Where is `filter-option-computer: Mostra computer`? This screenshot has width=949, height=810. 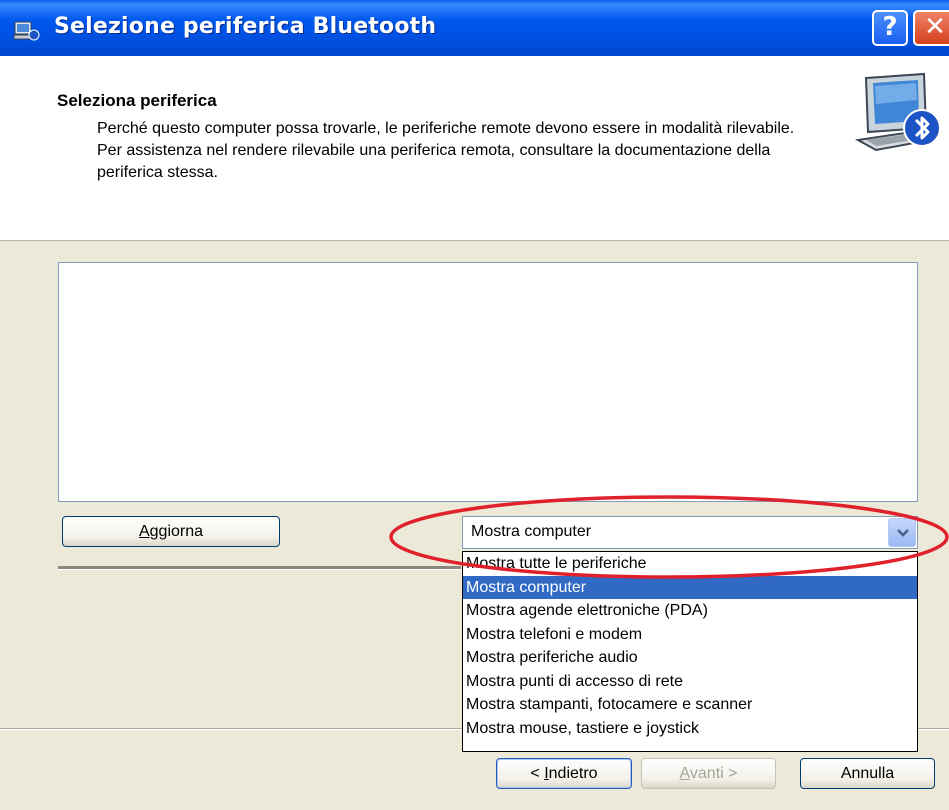 filter-option-computer: Mostra computer is located at coordinates (690, 587).